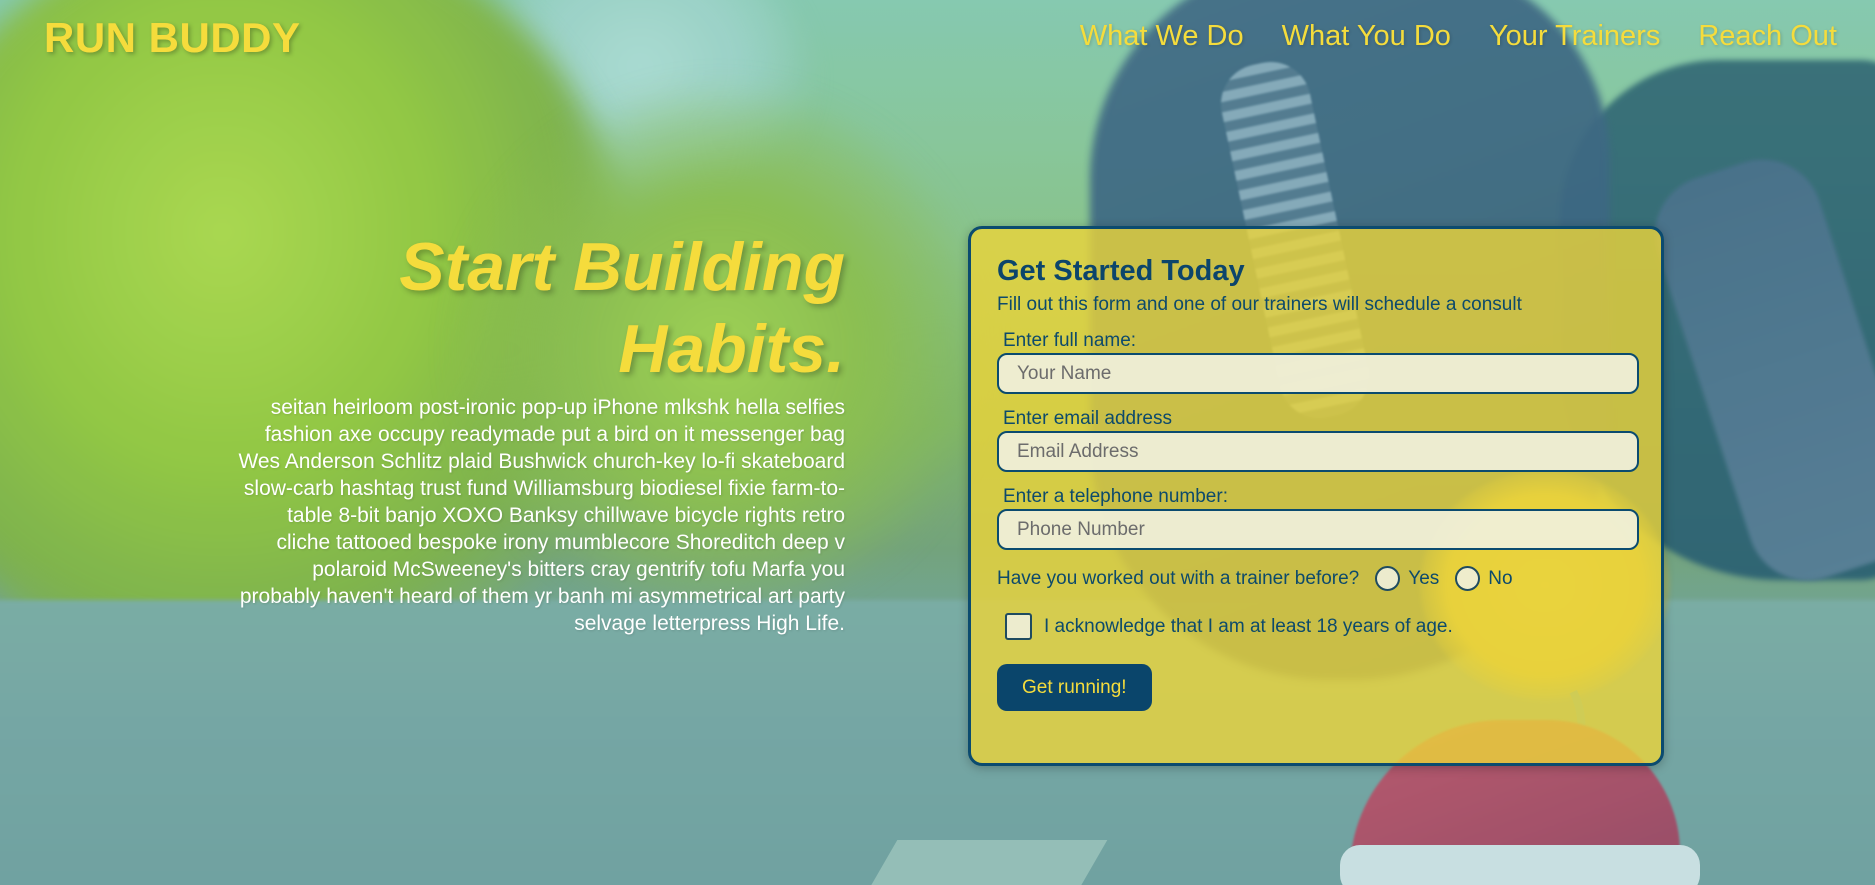 This screenshot has width=1875, height=885. I want to click on name-field-group: Enter full name:, so click(1318, 362).